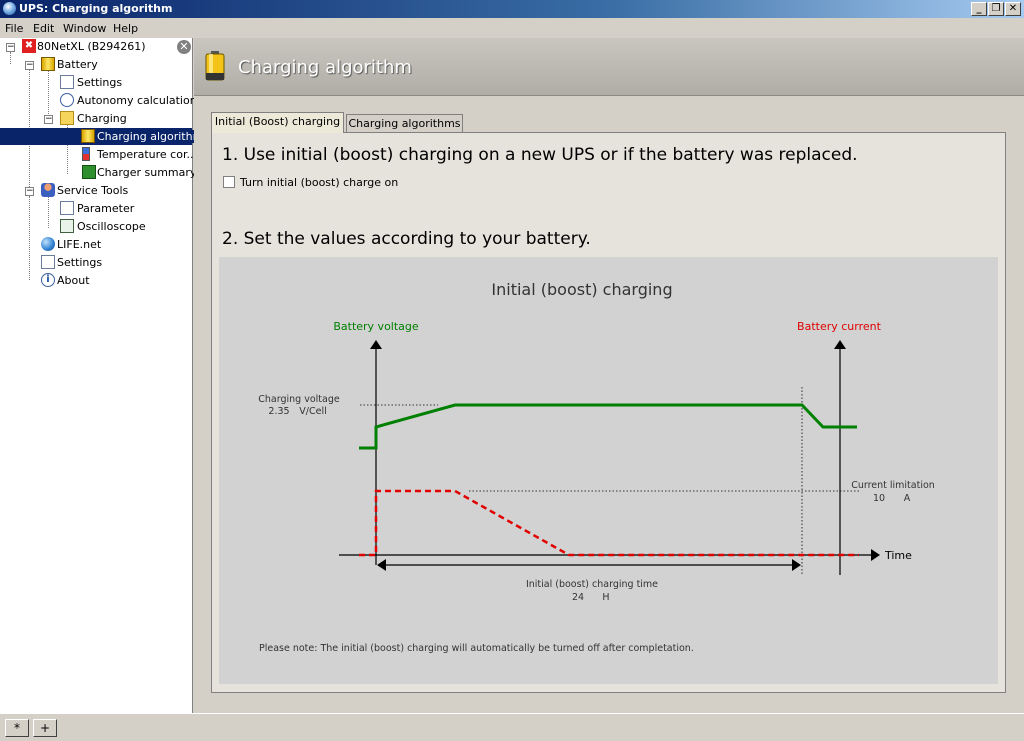  What do you see at coordinates (137, 100) in the screenshot?
I see `tree-item-autonomy-label: Autonomy calculation` at bounding box center [137, 100].